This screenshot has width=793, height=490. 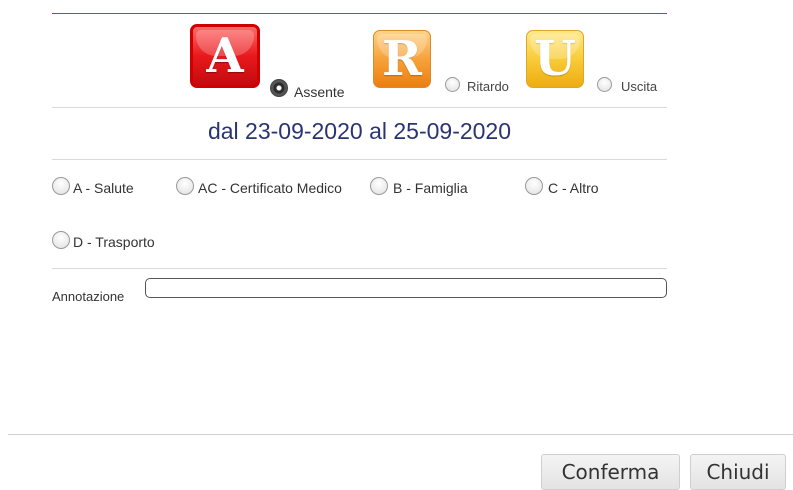 I want to click on confirm-button: Conferma, so click(x=610, y=472).